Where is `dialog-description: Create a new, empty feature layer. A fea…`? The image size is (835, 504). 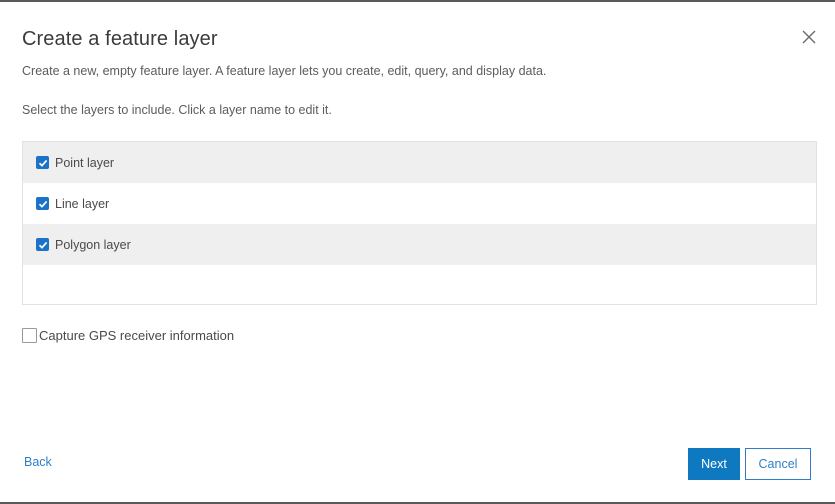 dialog-description: Create a new, empty feature layer. A fea… is located at coordinates (284, 71).